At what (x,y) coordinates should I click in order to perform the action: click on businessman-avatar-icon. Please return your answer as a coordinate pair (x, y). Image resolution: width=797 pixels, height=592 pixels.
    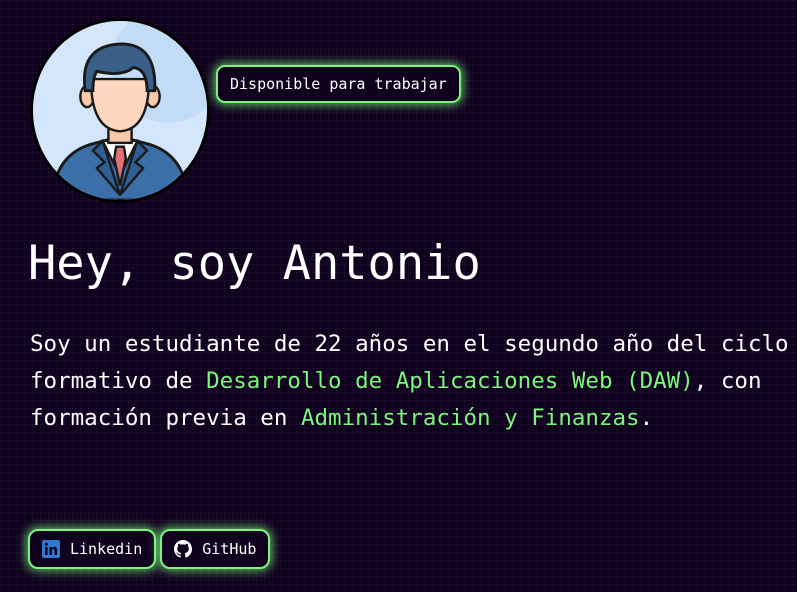
    Looking at the image, I should click on (120, 110).